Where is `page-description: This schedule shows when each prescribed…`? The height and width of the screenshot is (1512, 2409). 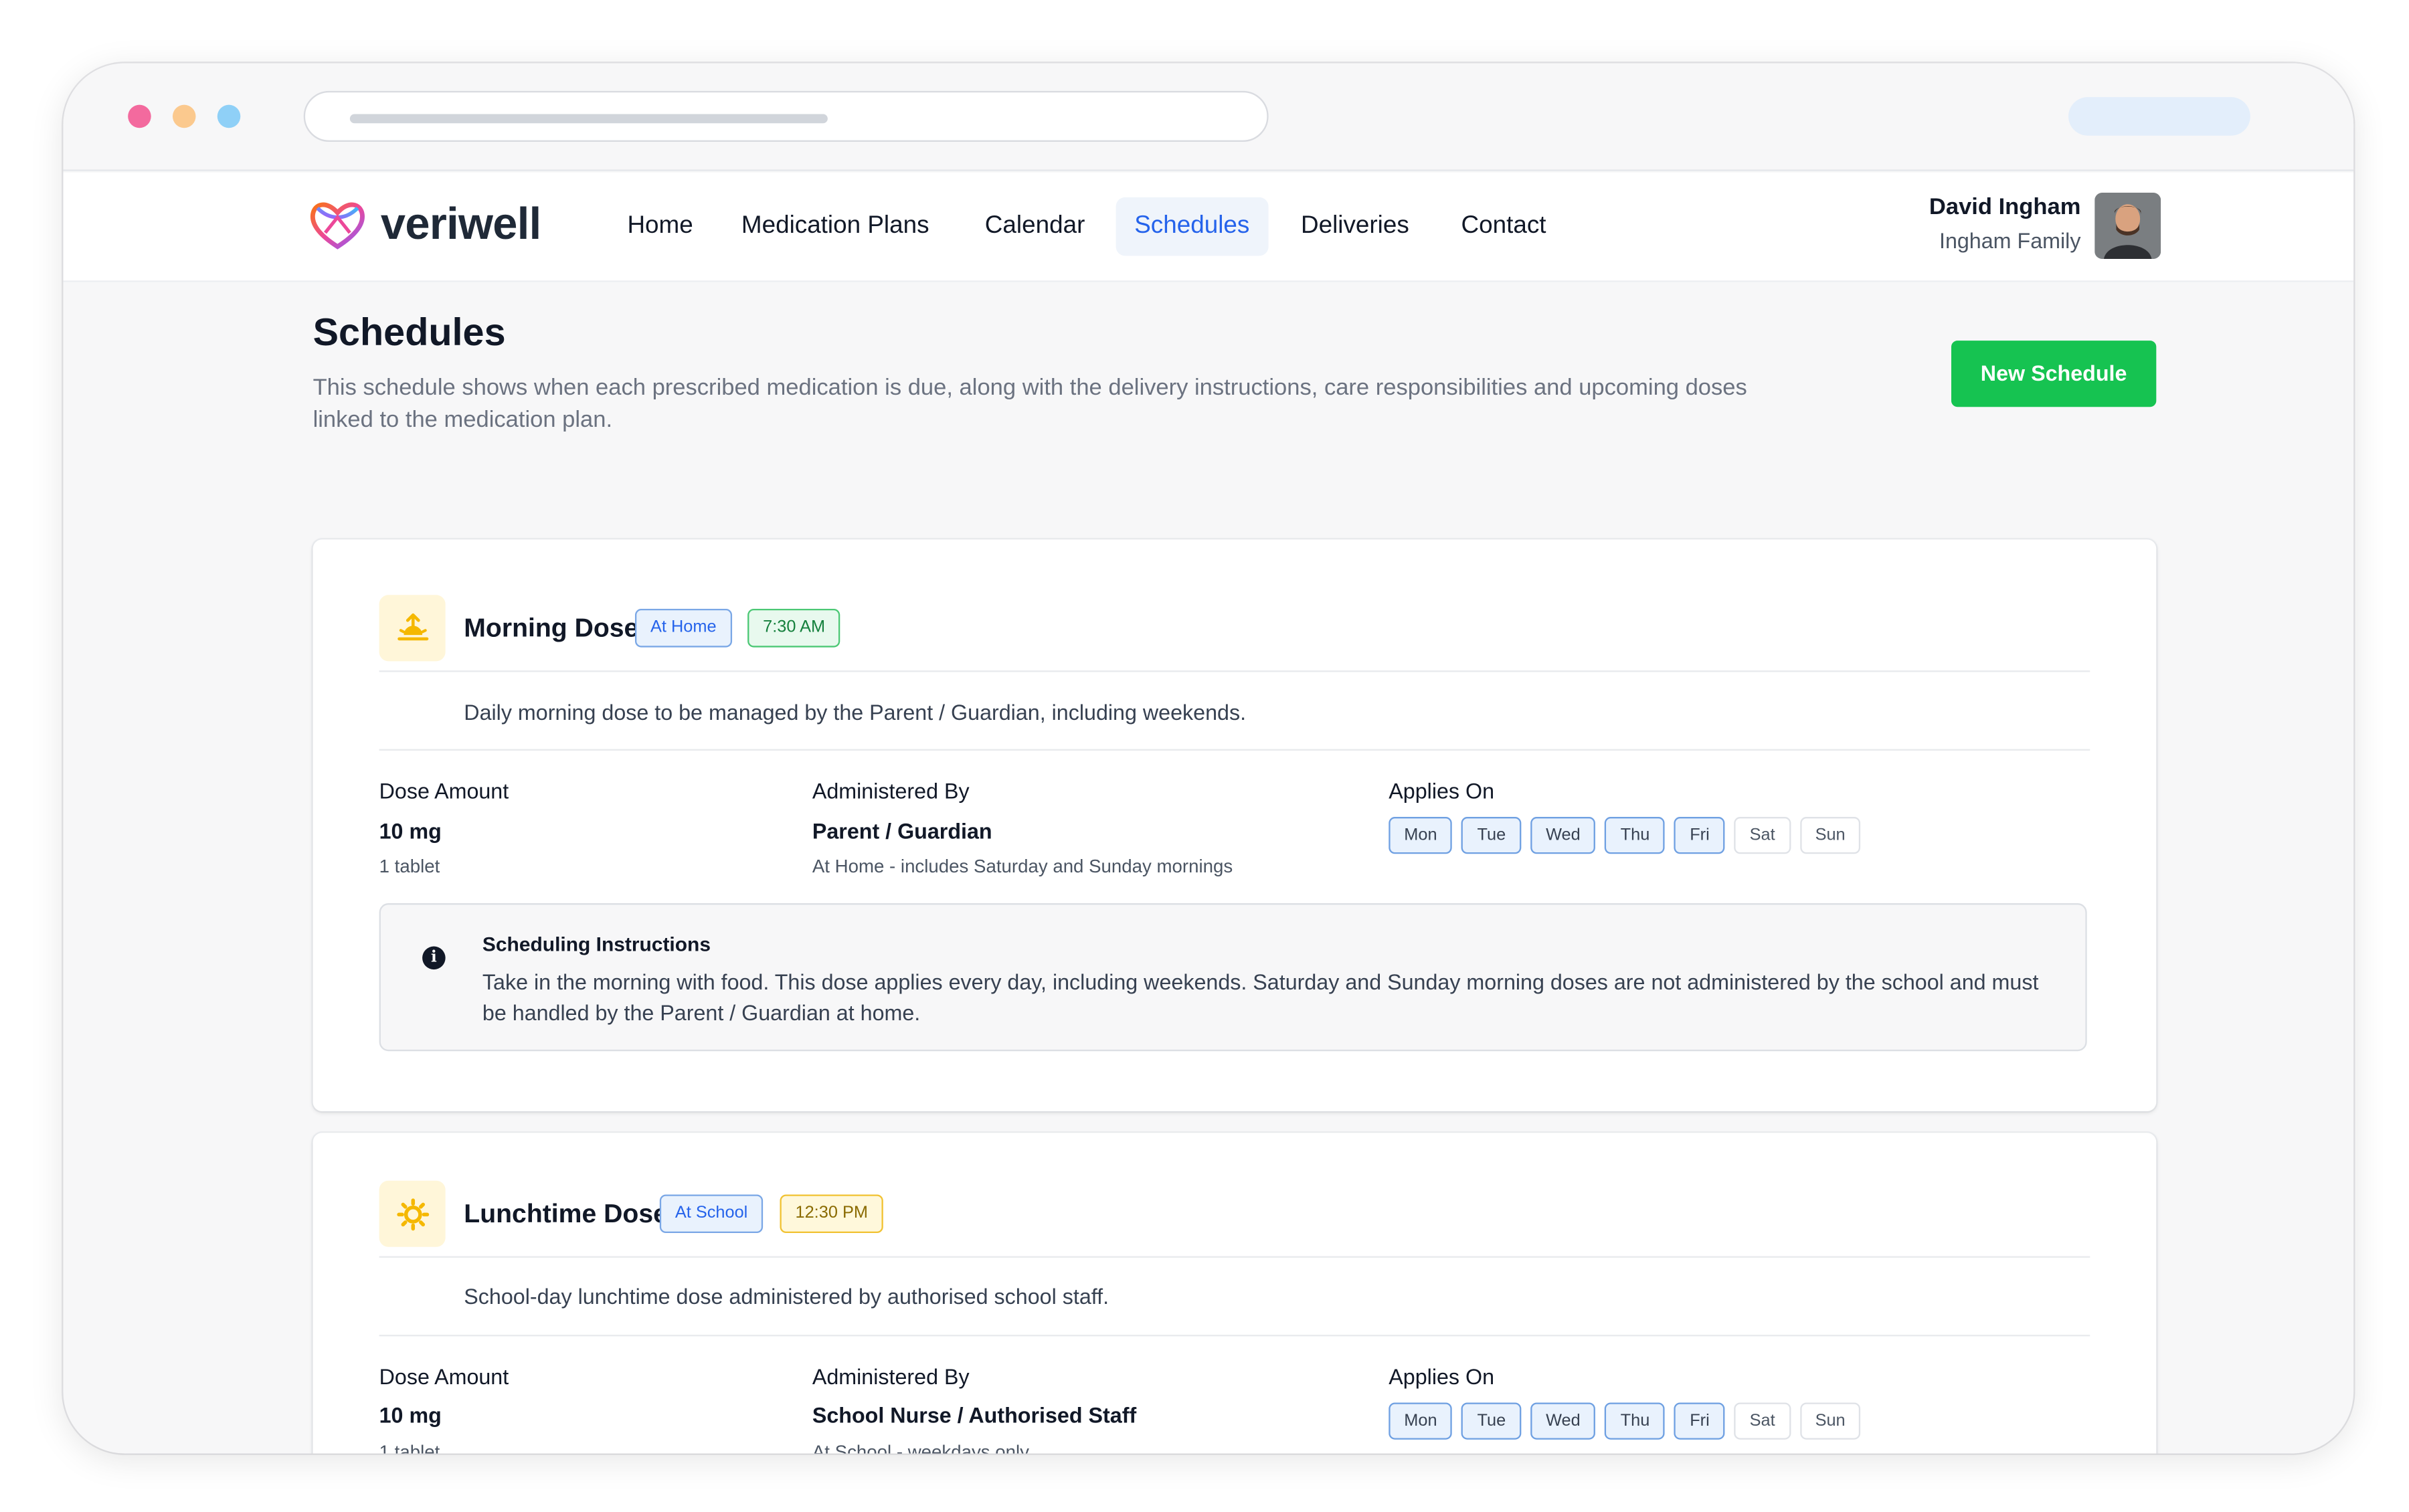 page-description: This schedule shows when each prescribed… is located at coordinates (1030, 404).